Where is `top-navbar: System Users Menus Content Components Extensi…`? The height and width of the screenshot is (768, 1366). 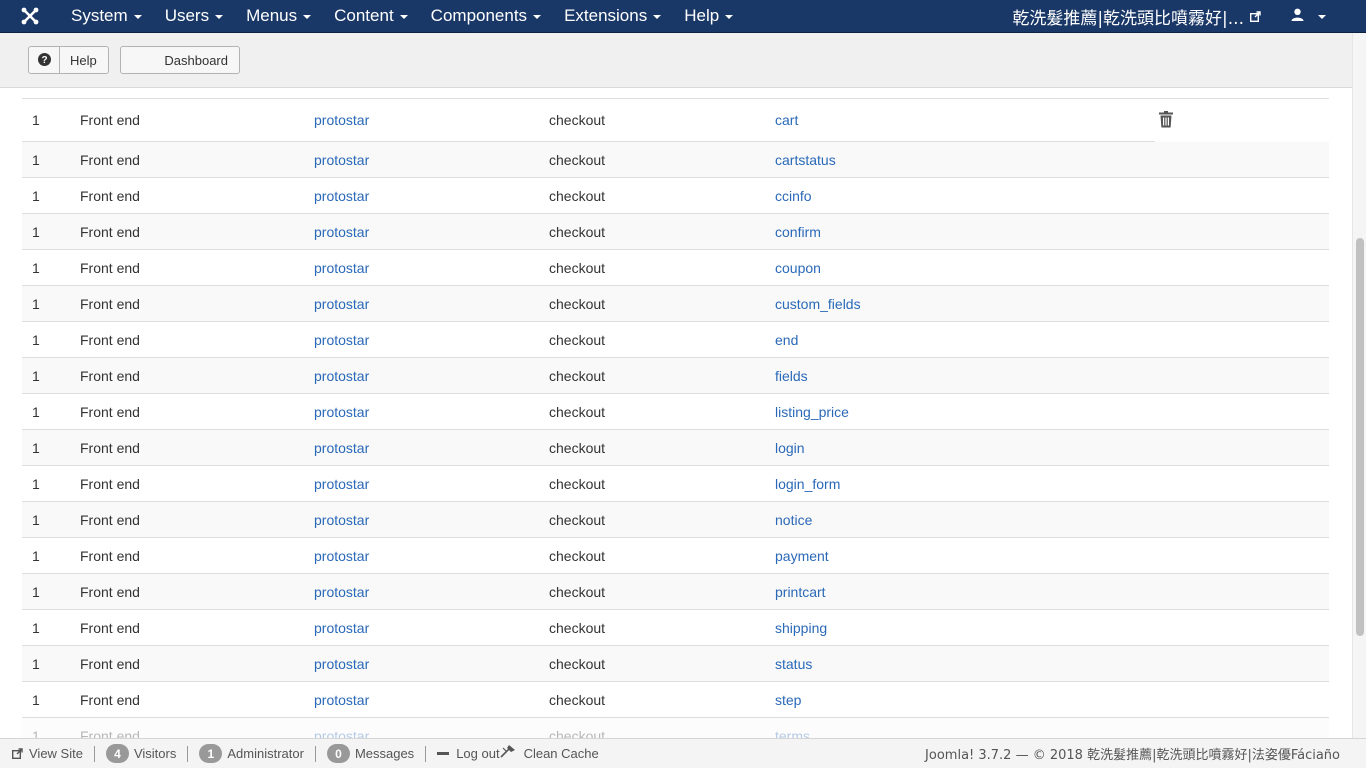 top-navbar: System Users Menus Content Components Extensi… is located at coordinates (683, 16).